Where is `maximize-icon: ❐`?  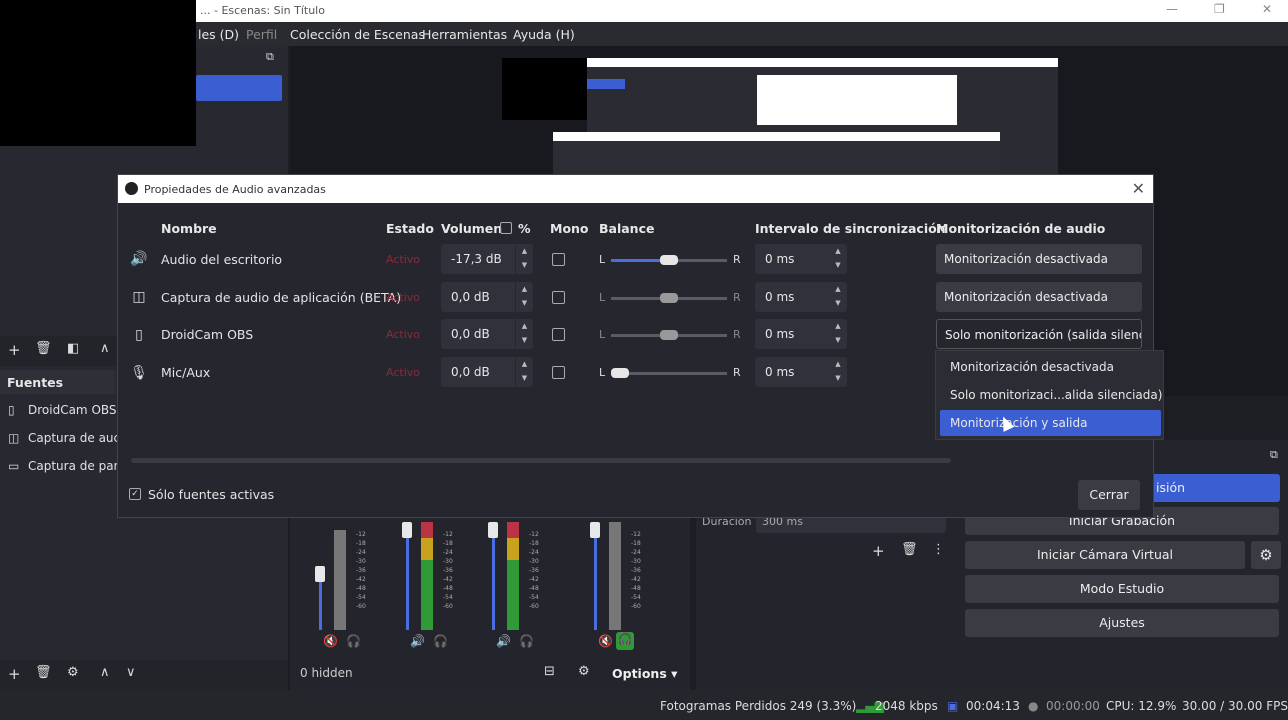
maximize-icon: ❐ is located at coordinates (1219, 9).